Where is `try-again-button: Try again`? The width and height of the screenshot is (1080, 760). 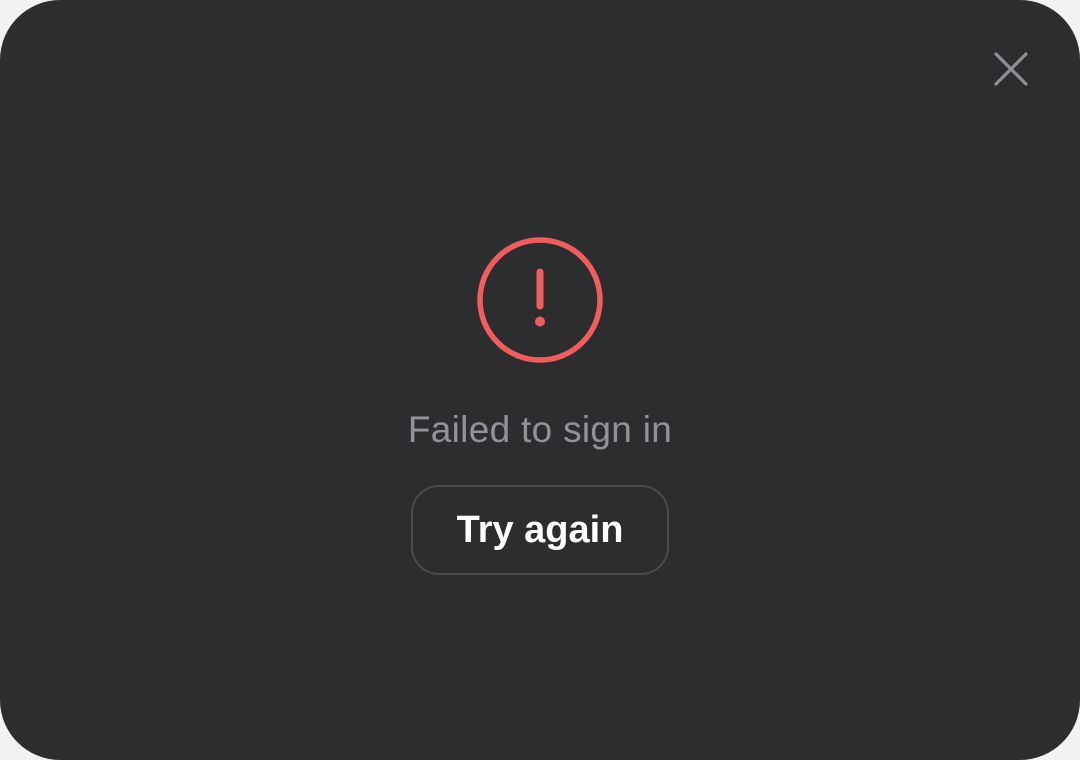
try-again-button: Try again is located at coordinates (540, 530).